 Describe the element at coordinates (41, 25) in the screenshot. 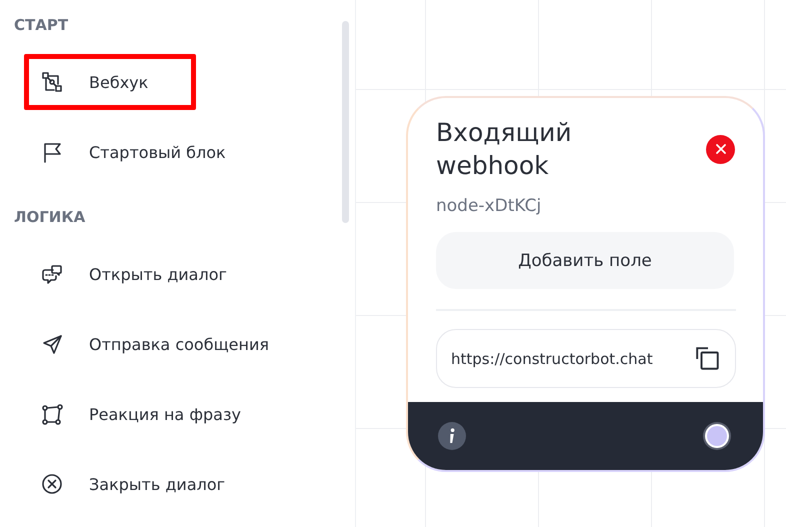

I see `section-heading: СТАРТ` at that location.